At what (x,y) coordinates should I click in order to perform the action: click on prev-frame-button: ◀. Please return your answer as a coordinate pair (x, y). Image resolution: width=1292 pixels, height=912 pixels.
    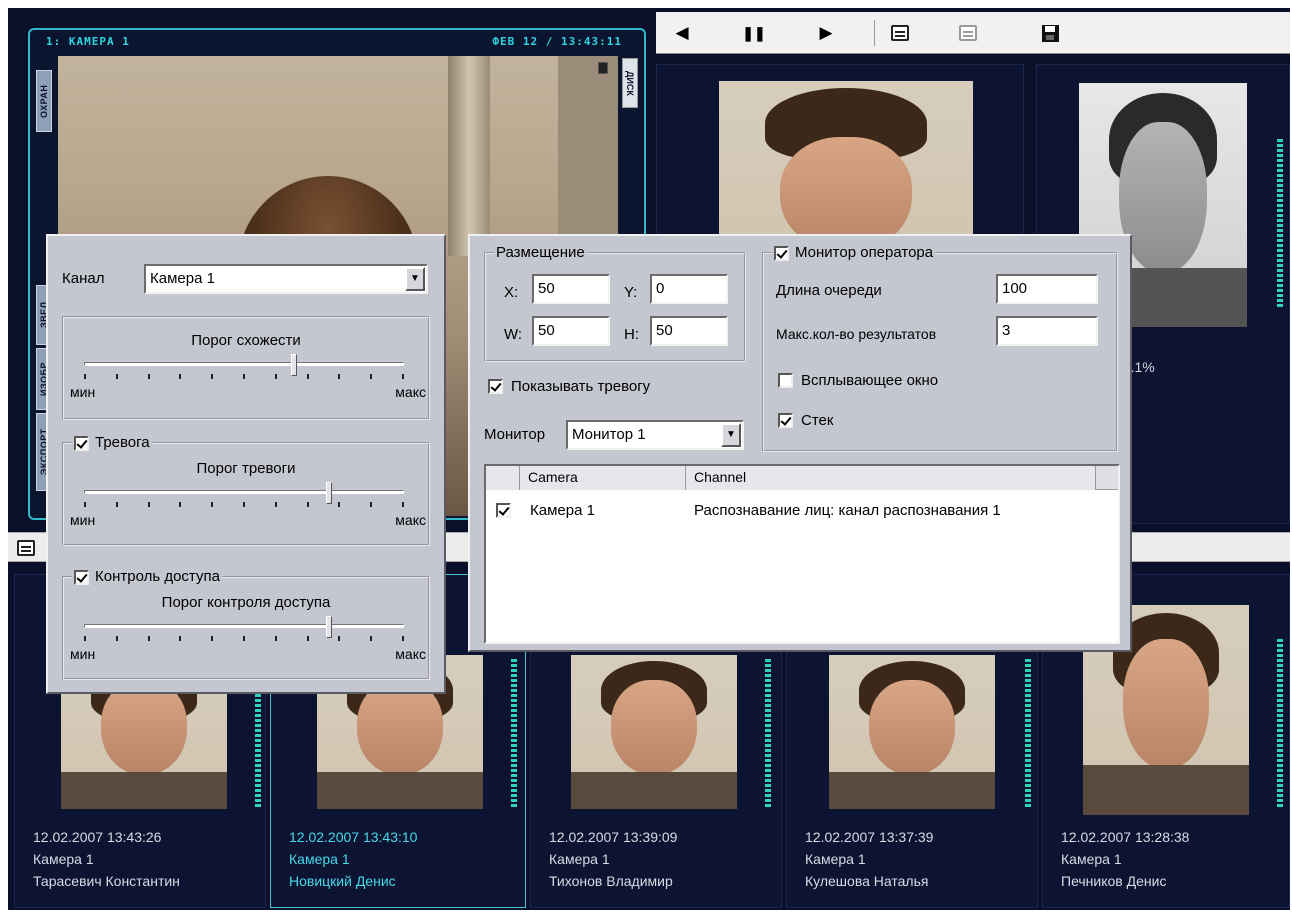
    Looking at the image, I should click on (682, 33).